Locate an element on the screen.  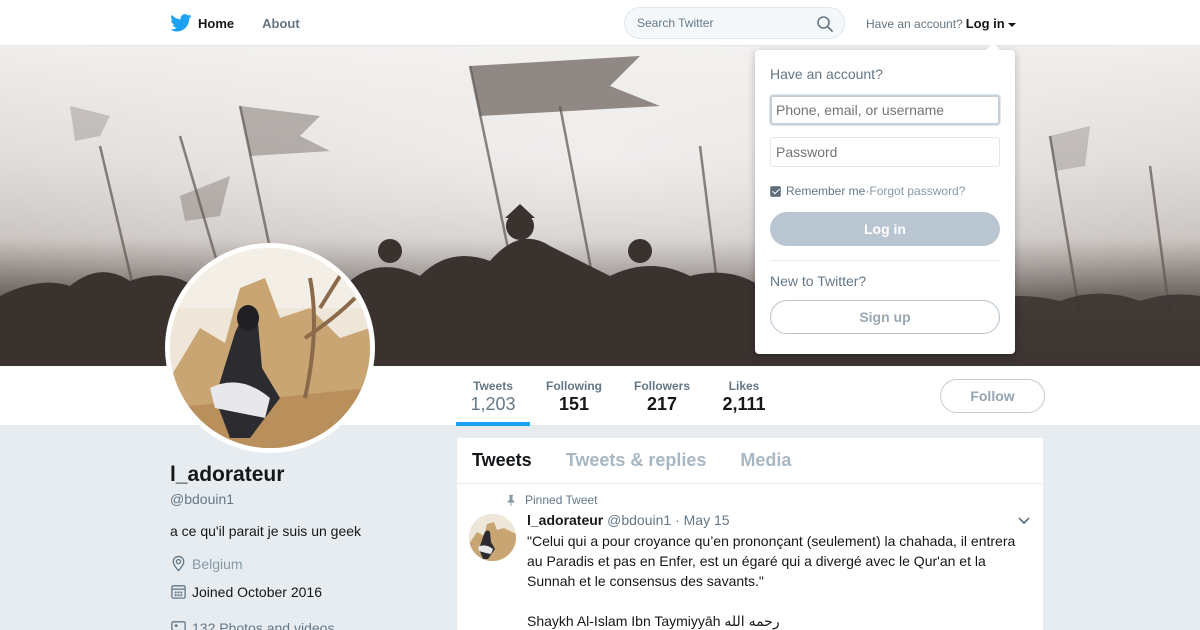
profile-location: Belgium is located at coordinates (206, 563).